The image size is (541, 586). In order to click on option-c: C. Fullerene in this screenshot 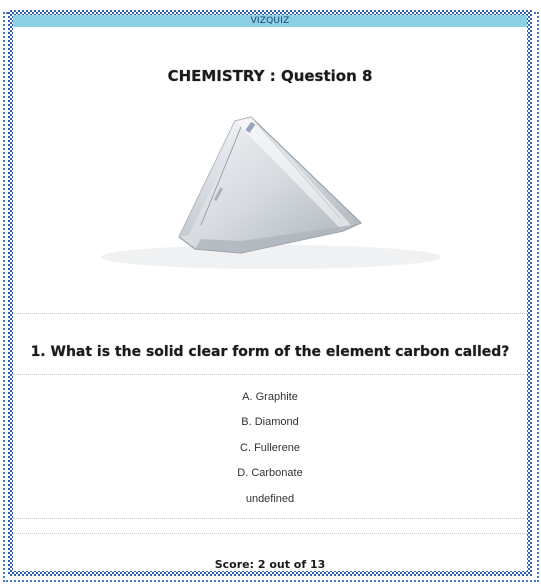, I will do `click(270, 448)`.